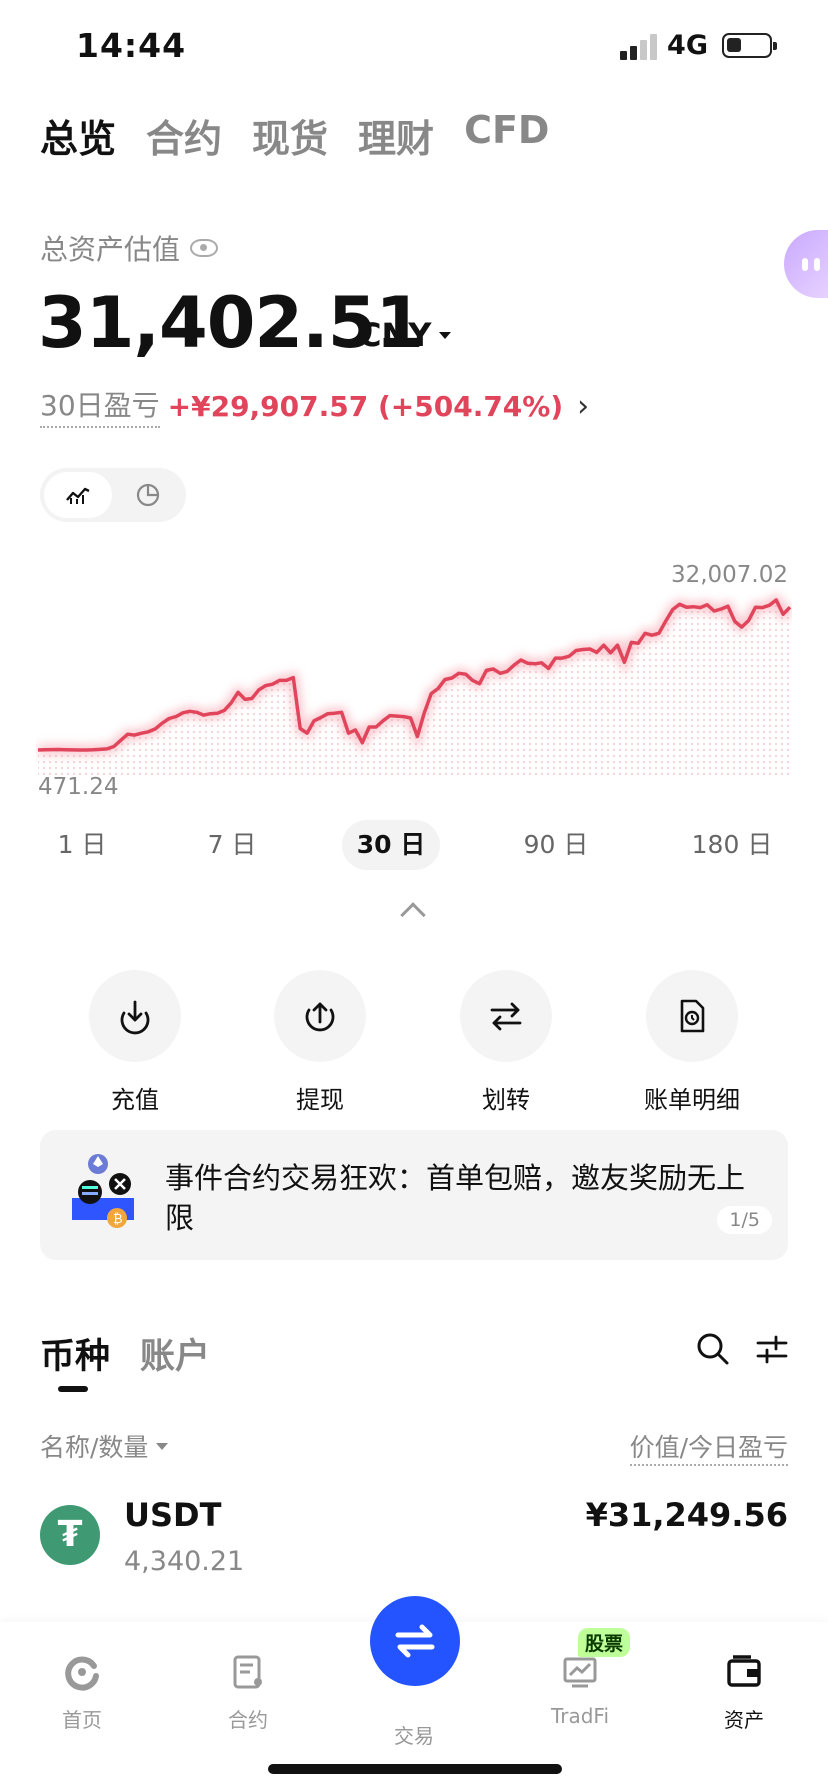 The width and height of the screenshot is (828, 1792). I want to click on nav-assets: 资产, so click(744, 1692).